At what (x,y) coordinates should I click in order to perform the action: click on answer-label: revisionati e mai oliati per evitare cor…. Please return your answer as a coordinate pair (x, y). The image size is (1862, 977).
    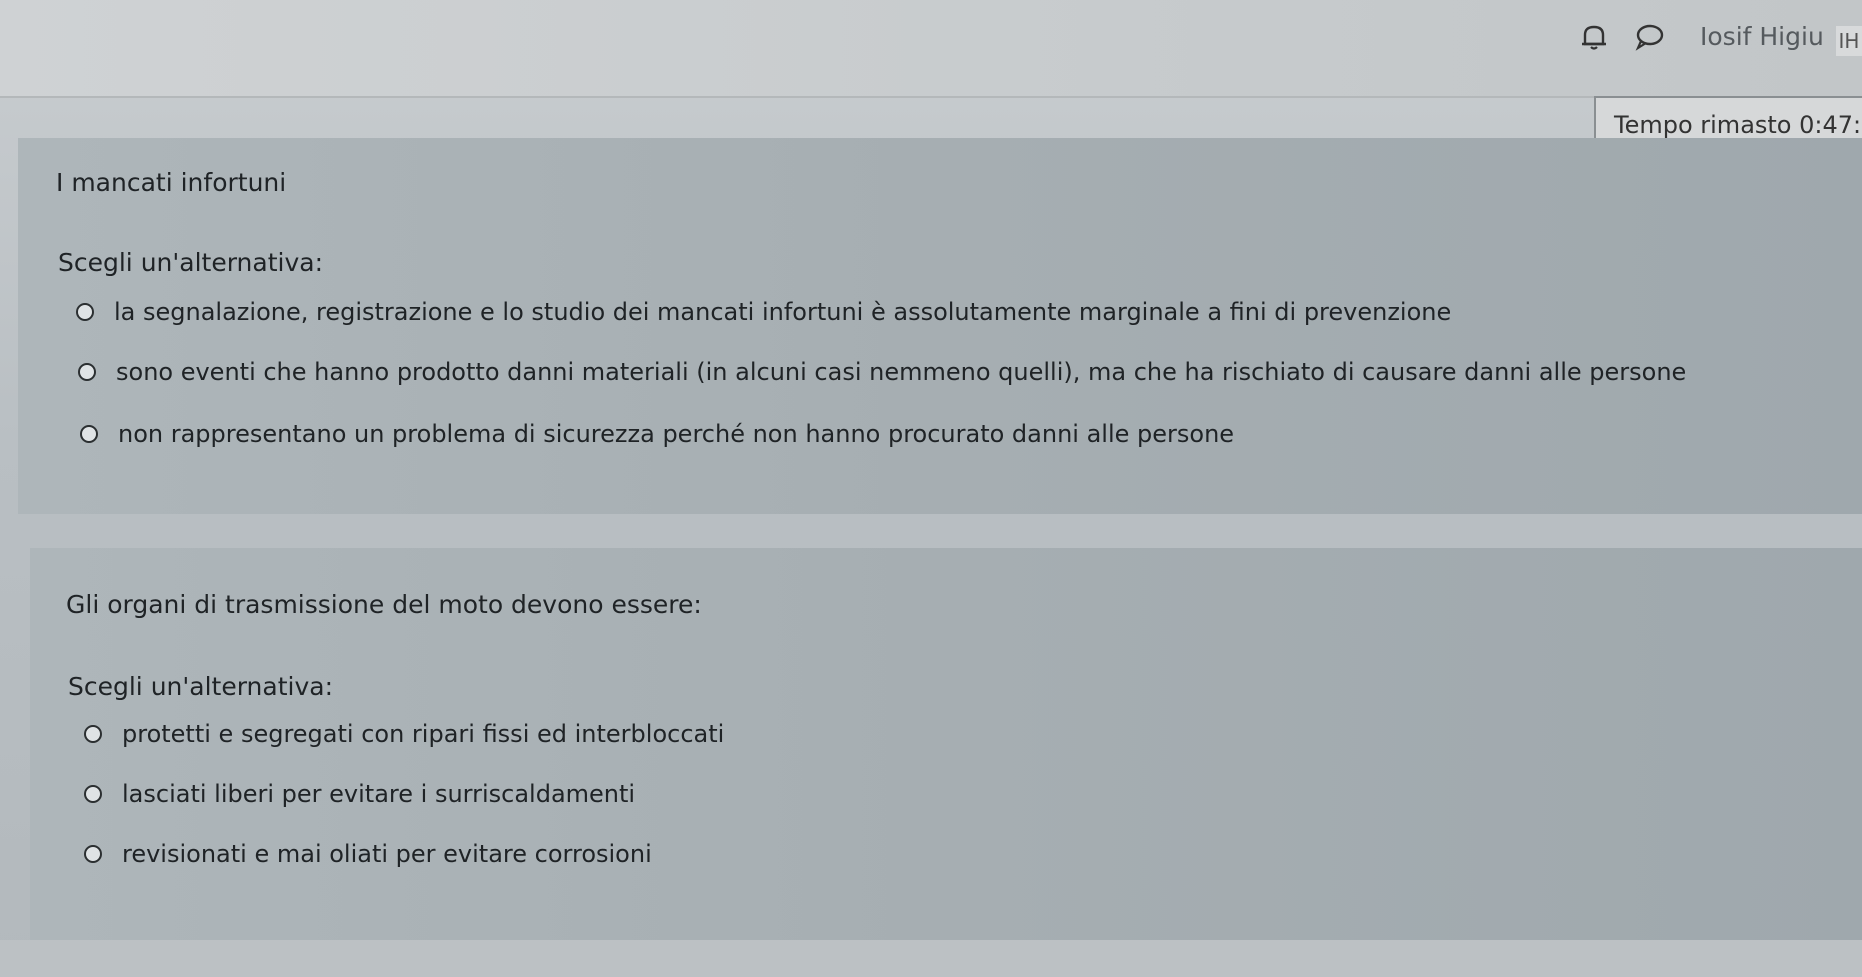
    Looking at the image, I should click on (387, 854).